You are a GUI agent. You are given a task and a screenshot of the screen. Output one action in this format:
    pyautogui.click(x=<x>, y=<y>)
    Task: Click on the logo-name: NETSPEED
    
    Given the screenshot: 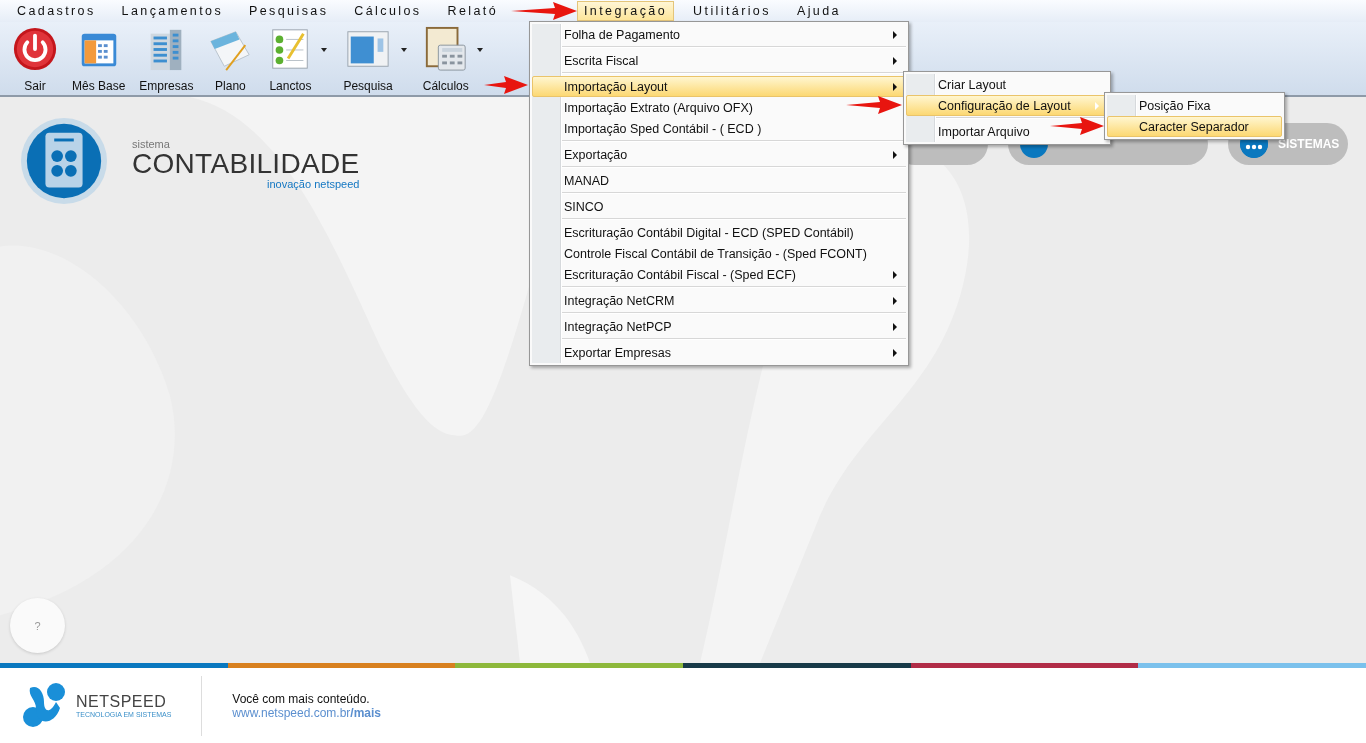 What is the action you would take?
    pyautogui.click(x=122, y=702)
    